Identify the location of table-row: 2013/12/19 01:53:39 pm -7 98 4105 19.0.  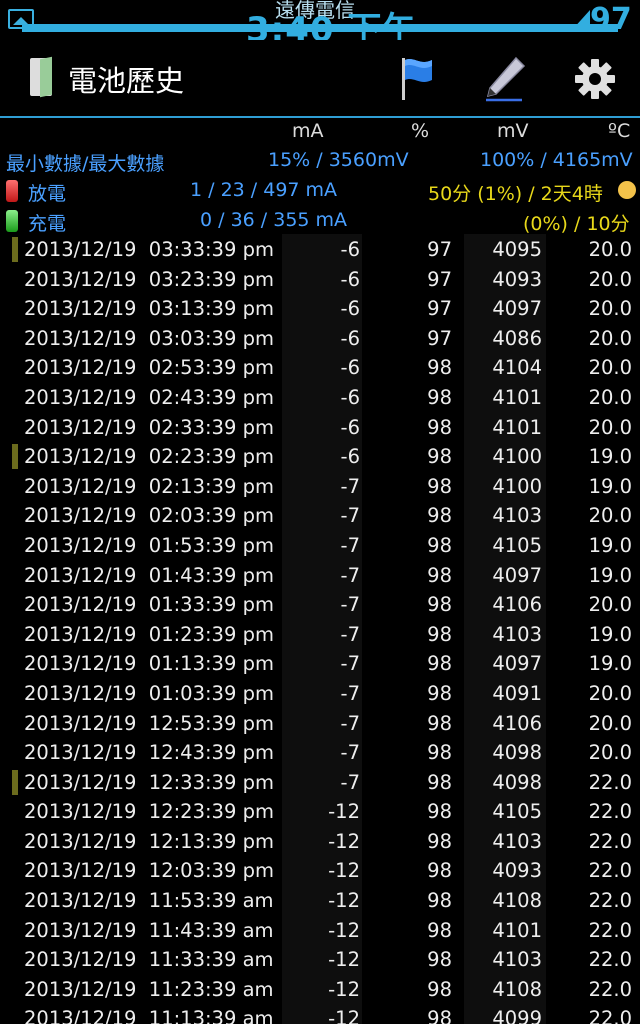
(320, 544).